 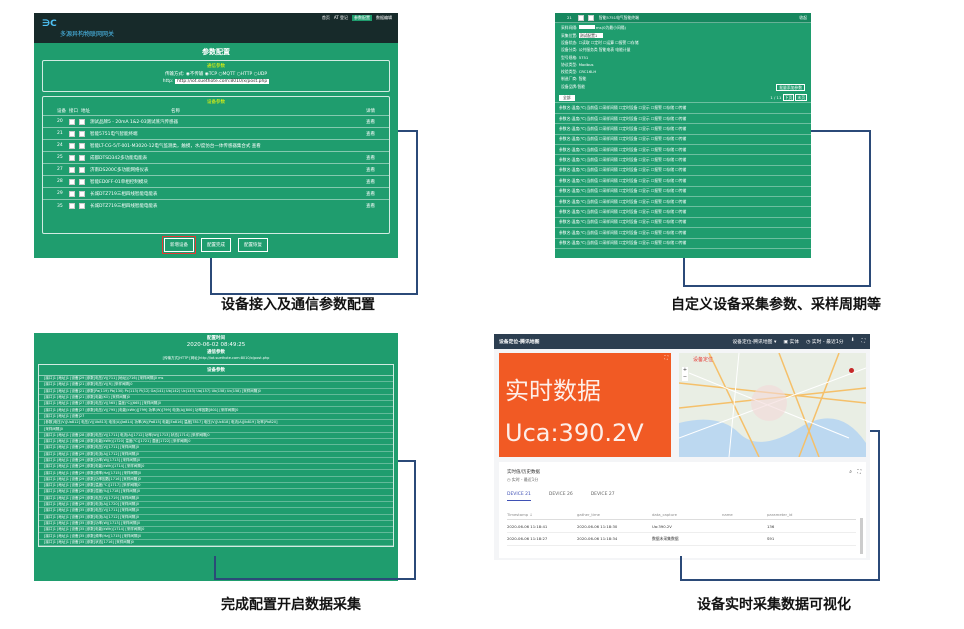 What do you see at coordinates (861, 536) in the screenshot?
I see `scrollbar` at bounding box center [861, 536].